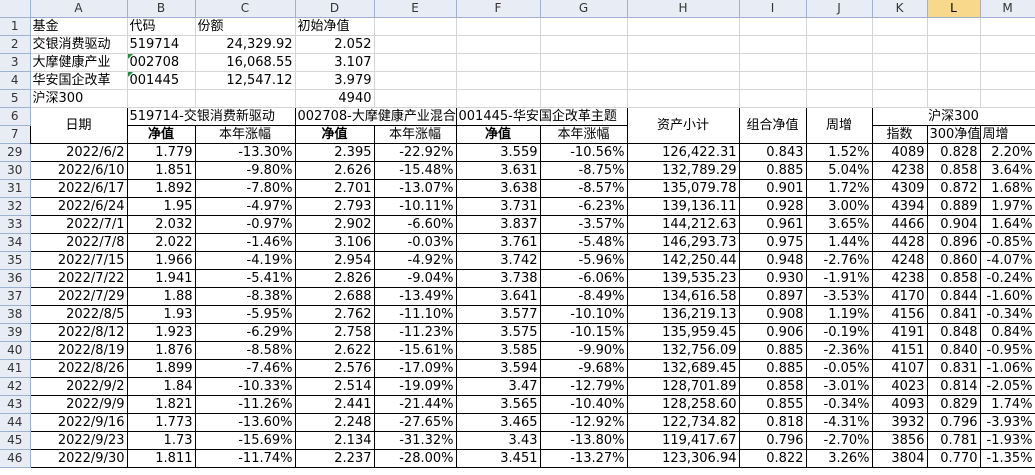 This screenshot has width=1035, height=475. What do you see at coordinates (683, 278) in the screenshot?
I see `cell-asset-subtotal: 139,535.23` at bounding box center [683, 278].